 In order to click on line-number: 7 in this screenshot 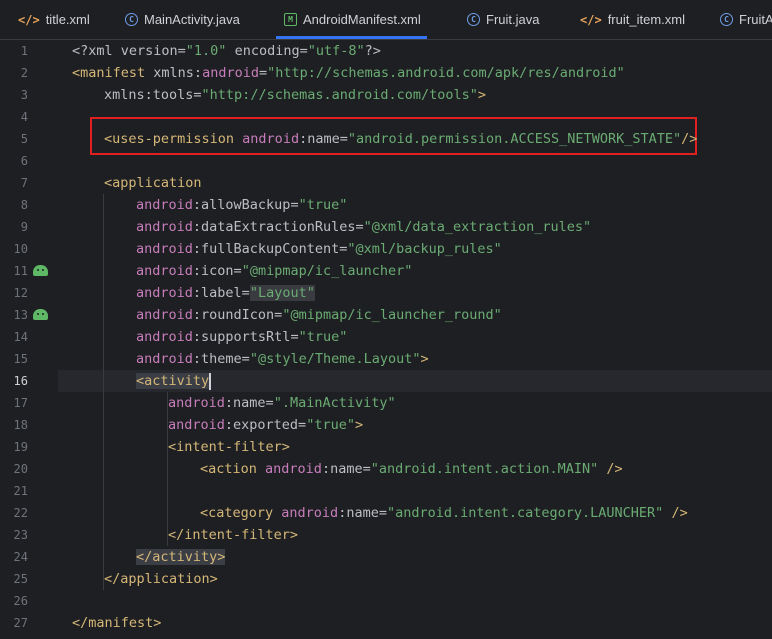, I will do `click(24, 183)`.